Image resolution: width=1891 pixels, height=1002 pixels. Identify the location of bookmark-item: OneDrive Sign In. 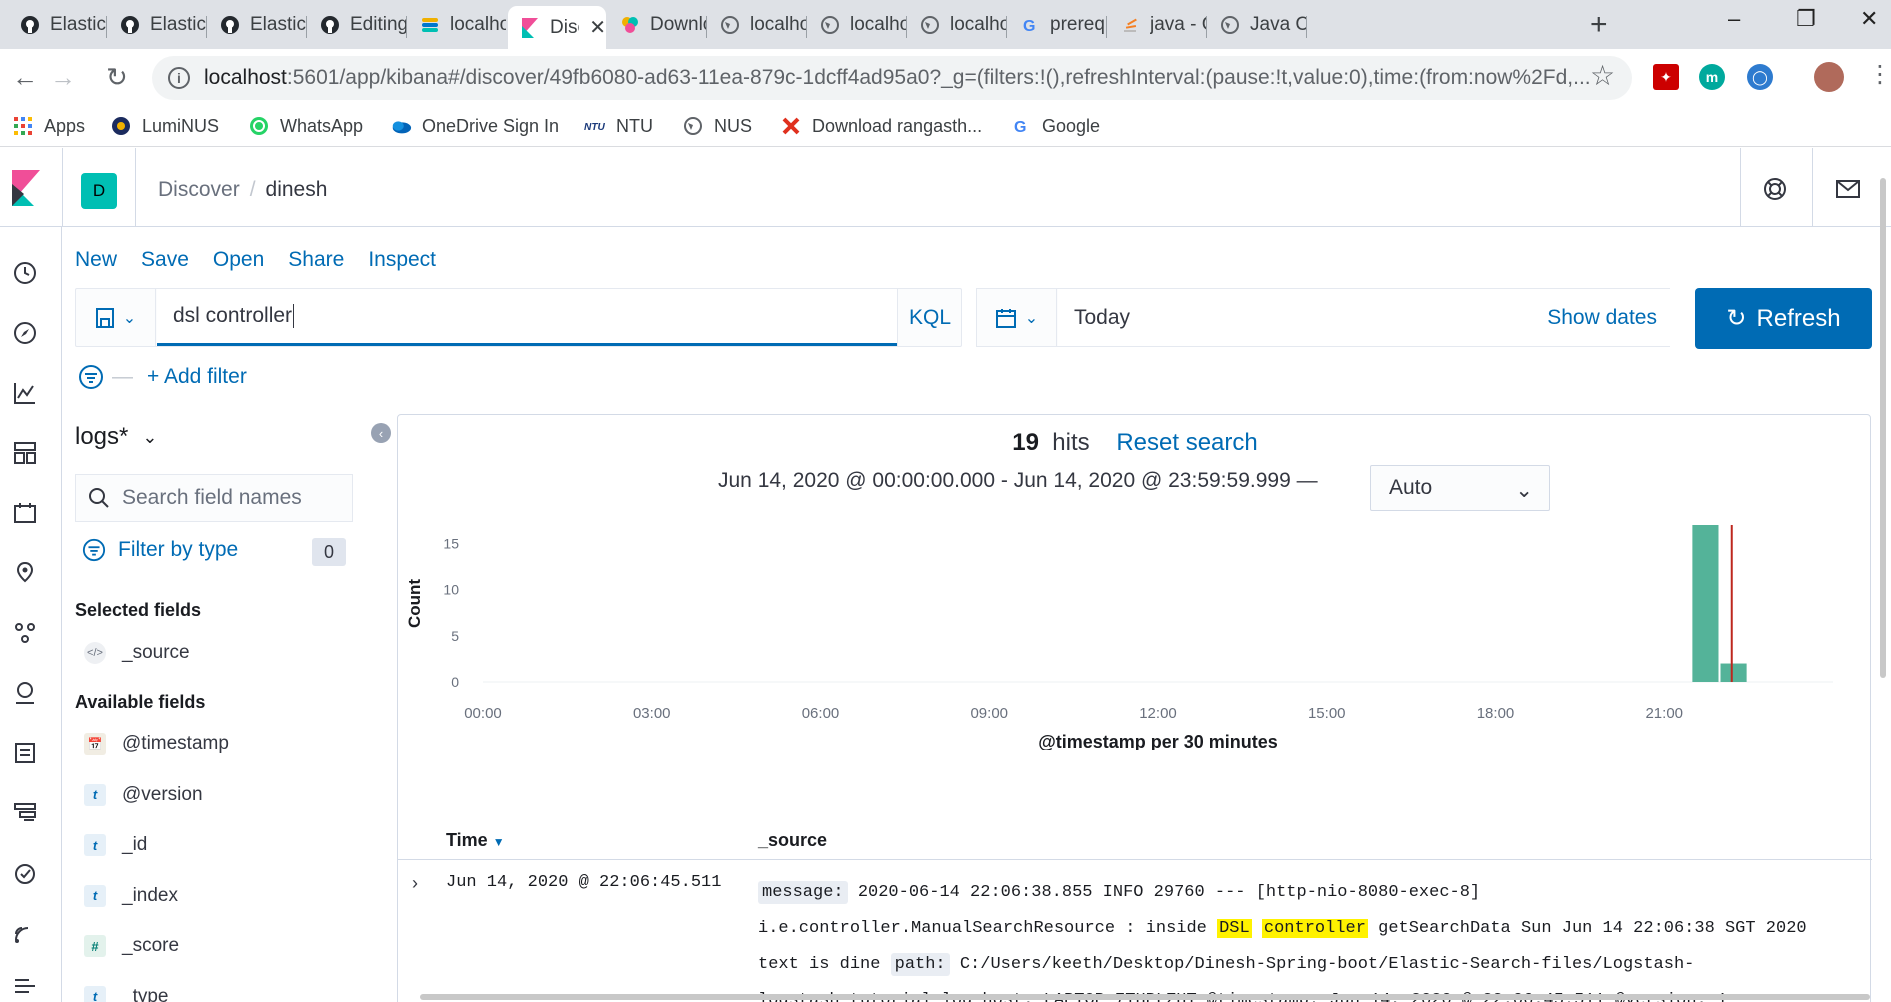
(474, 126).